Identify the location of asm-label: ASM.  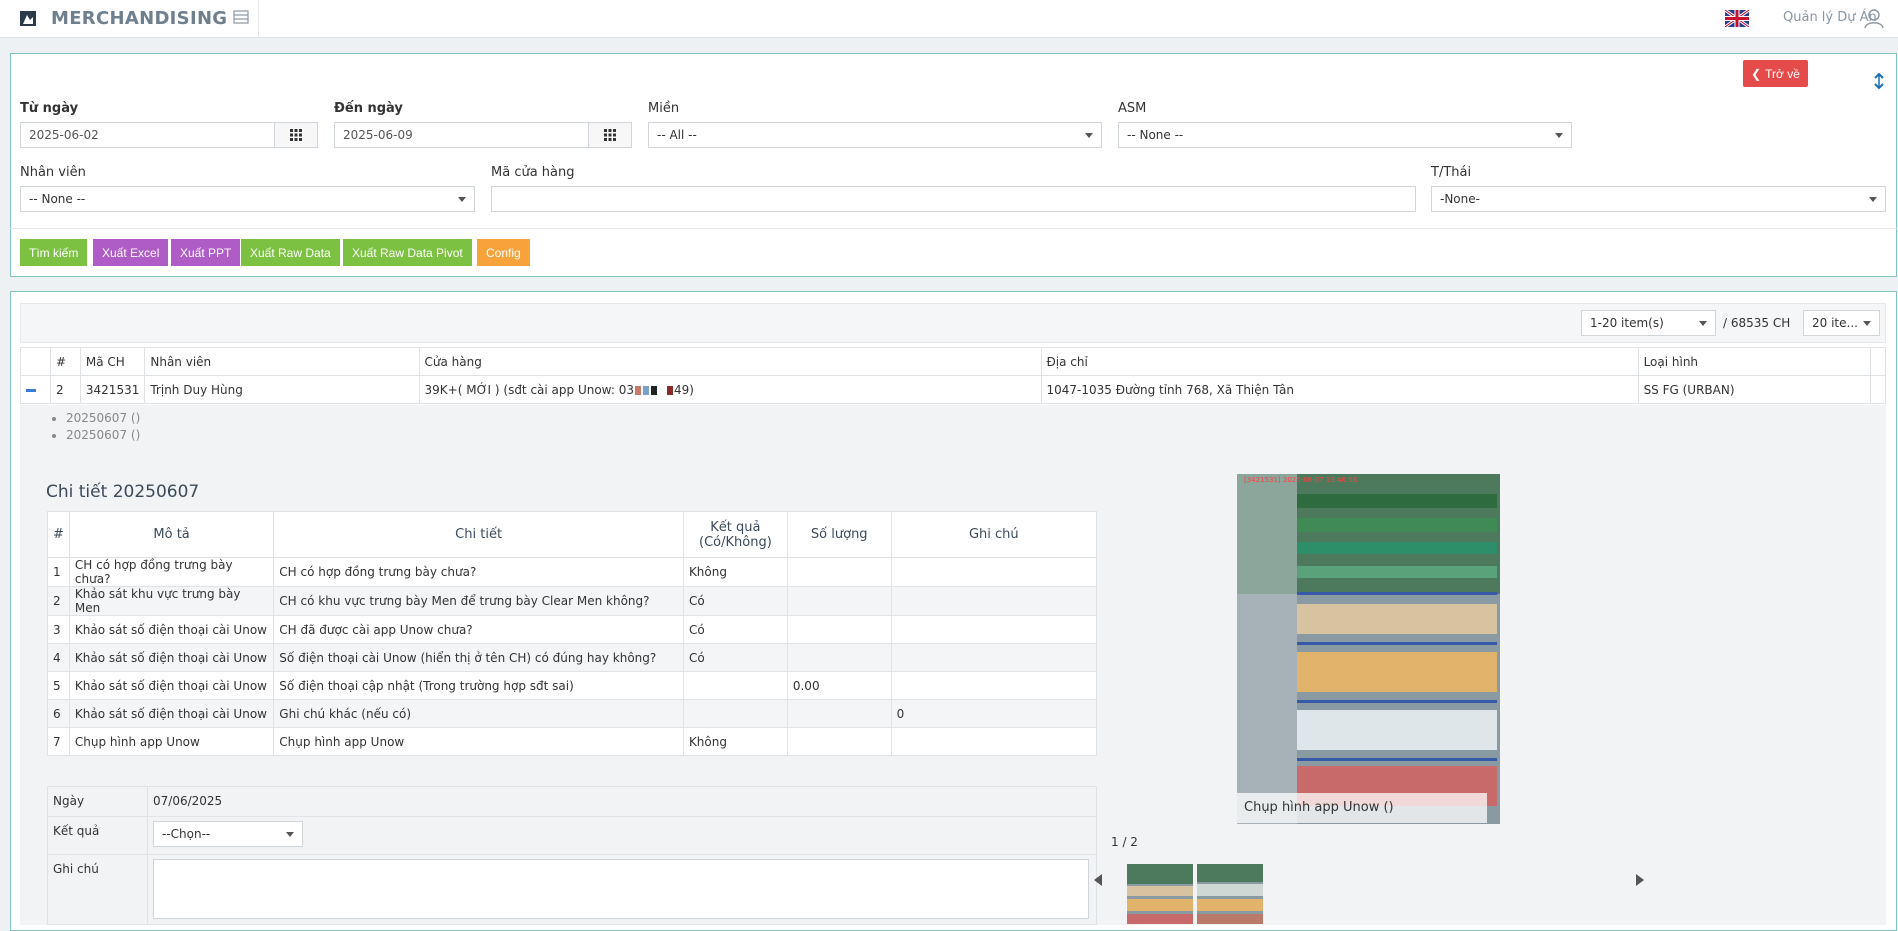
(1132, 108).